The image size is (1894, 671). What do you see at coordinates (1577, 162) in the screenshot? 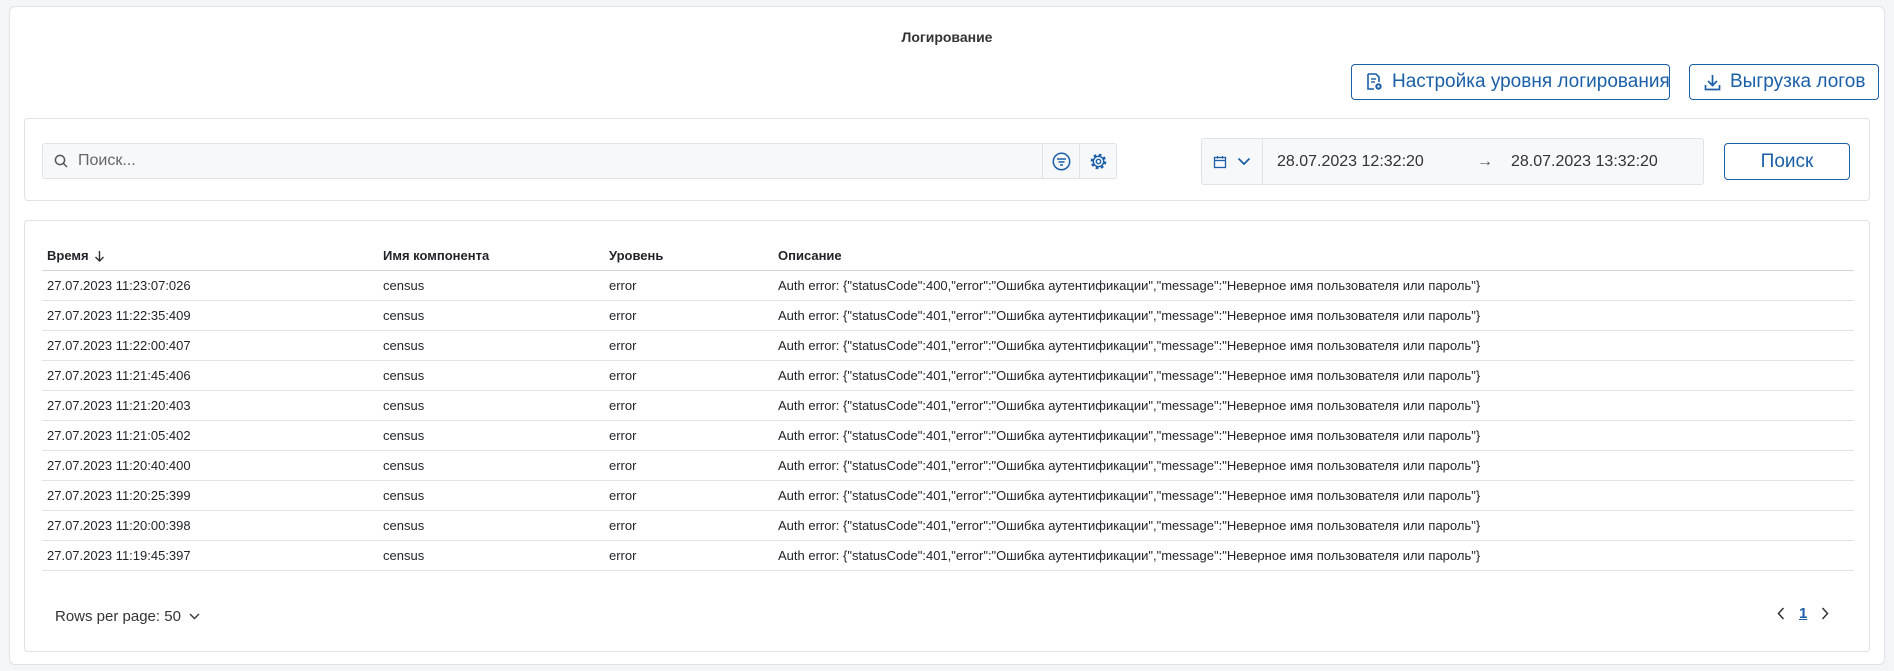
I see `date-to-field: 28.07.2023 13:32:20` at bounding box center [1577, 162].